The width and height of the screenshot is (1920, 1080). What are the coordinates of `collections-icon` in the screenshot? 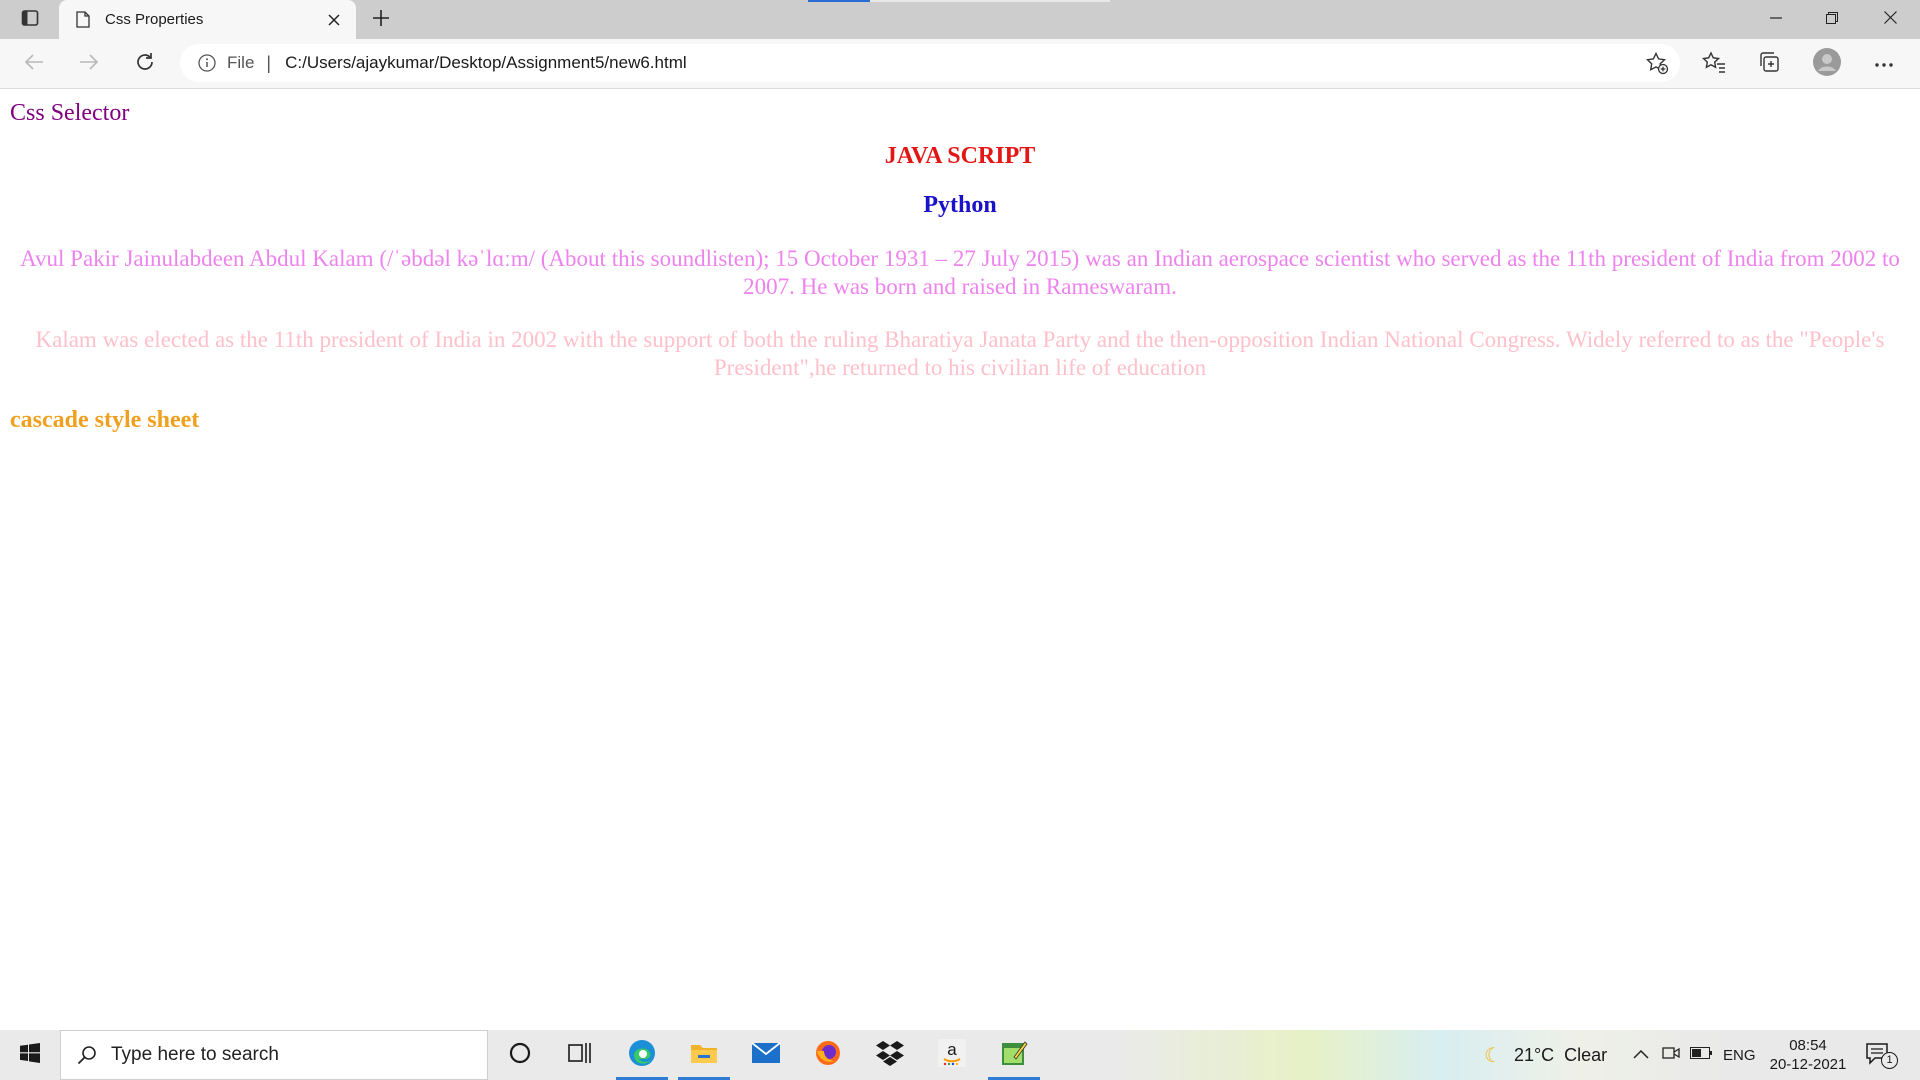 It's located at (1769, 64).